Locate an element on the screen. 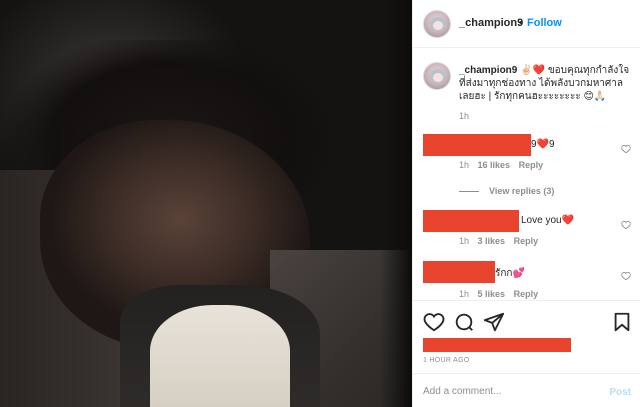  comment-likes: 16 likes is located at coordinates (494, 165).